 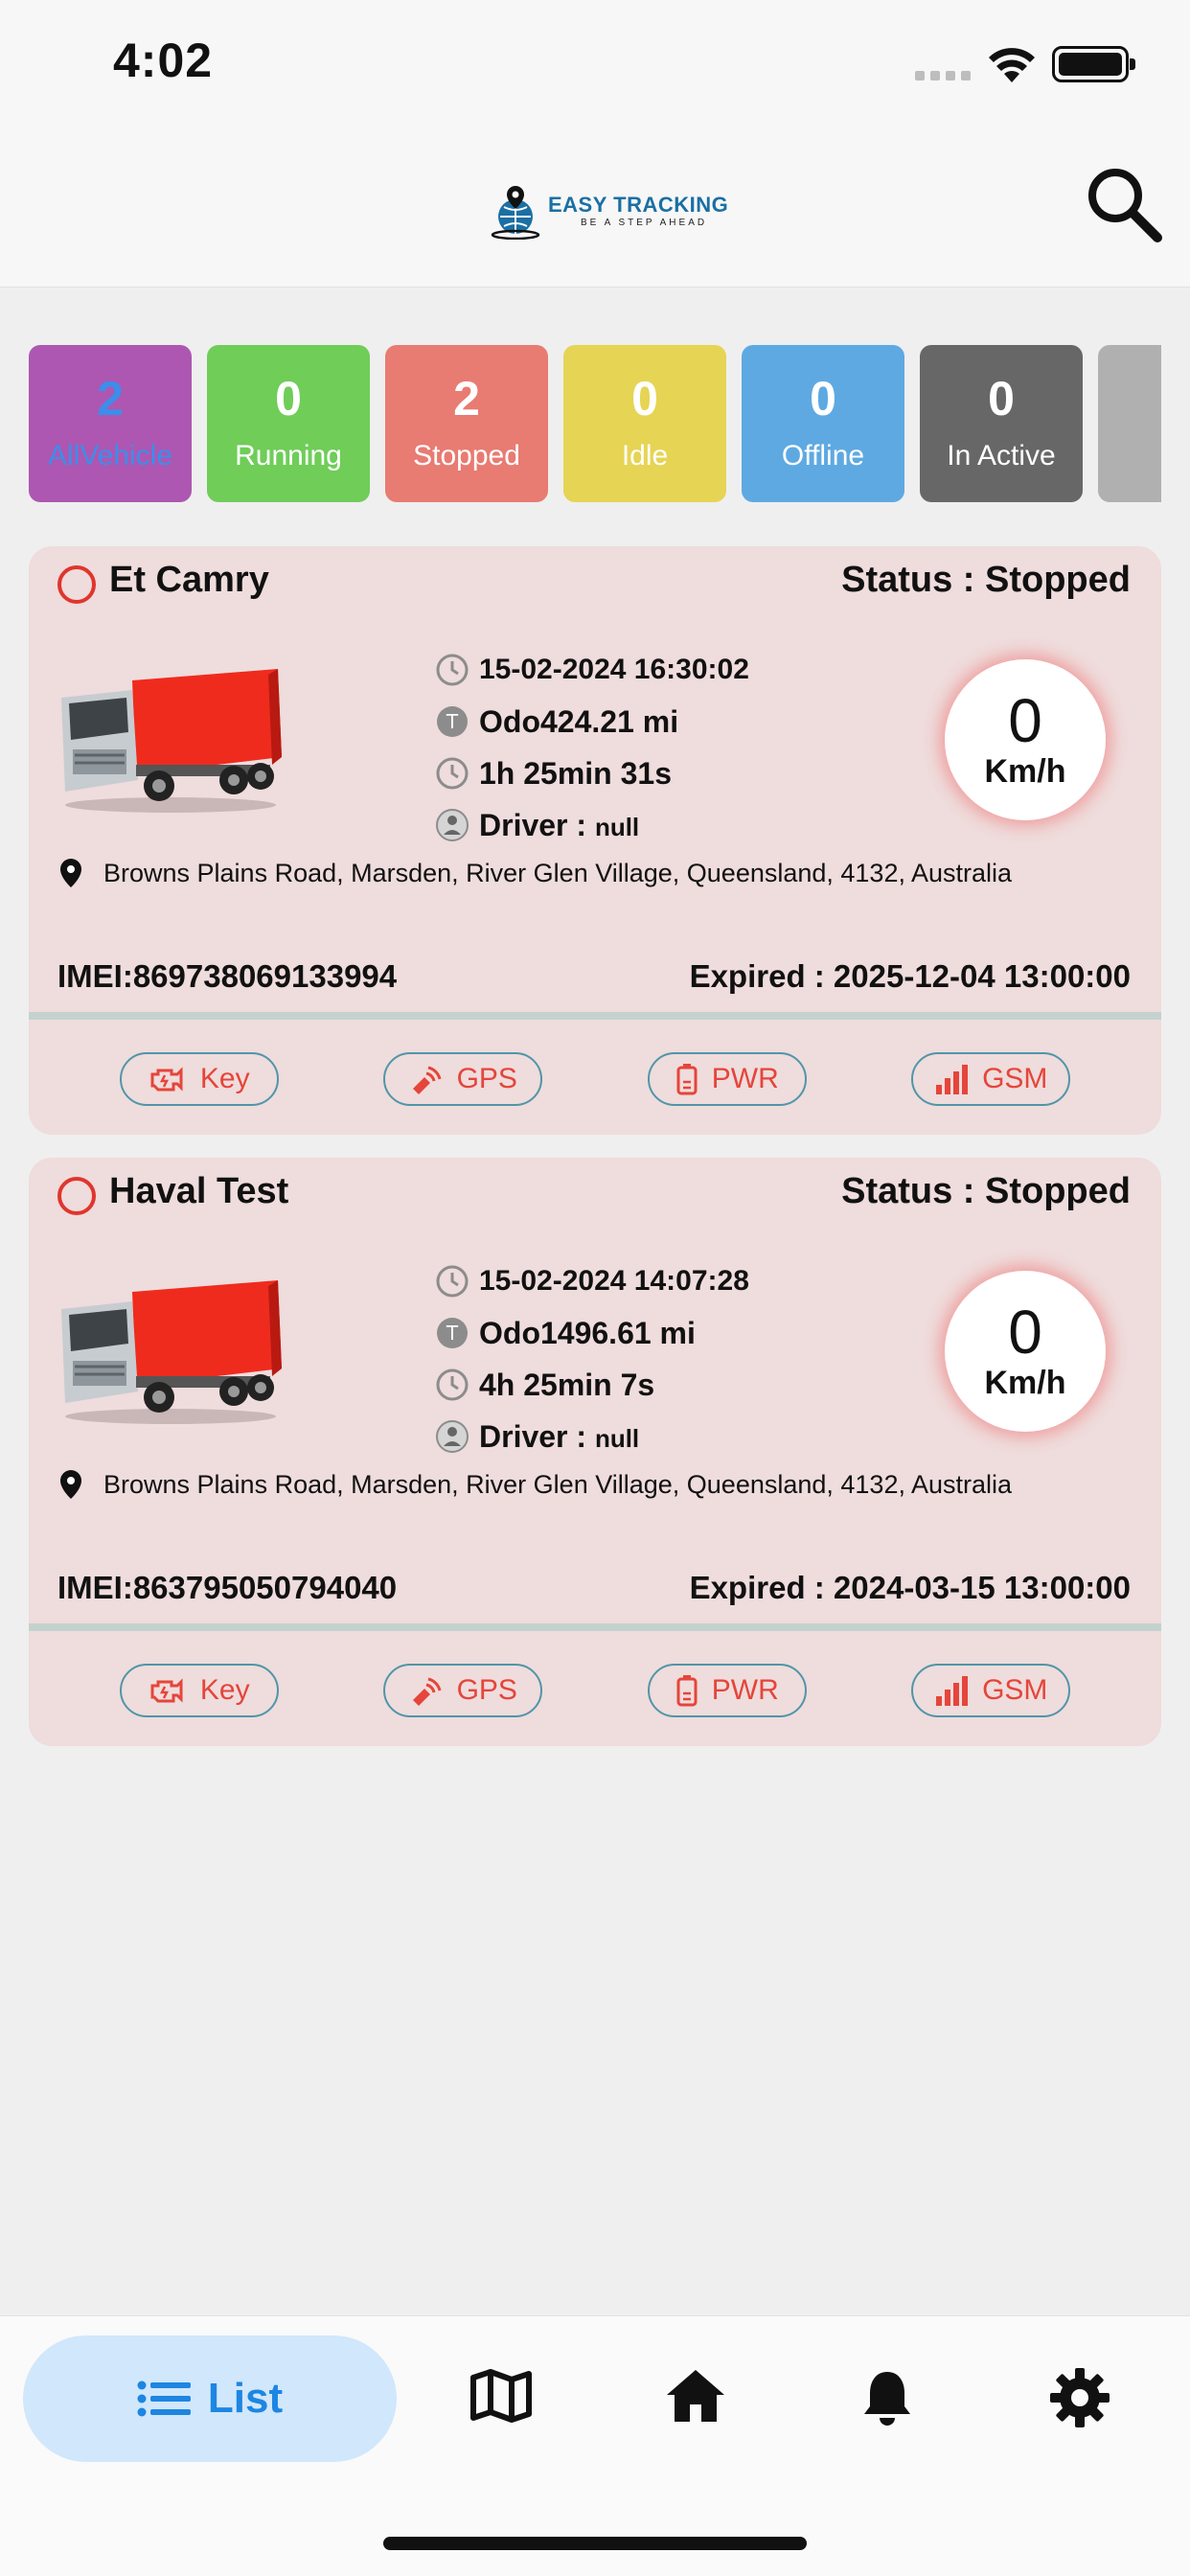 What do you see at coordinates (1130, 423) in the screenshot?
I see `filter-expired: Ex` at bounding box center [1130, 423].